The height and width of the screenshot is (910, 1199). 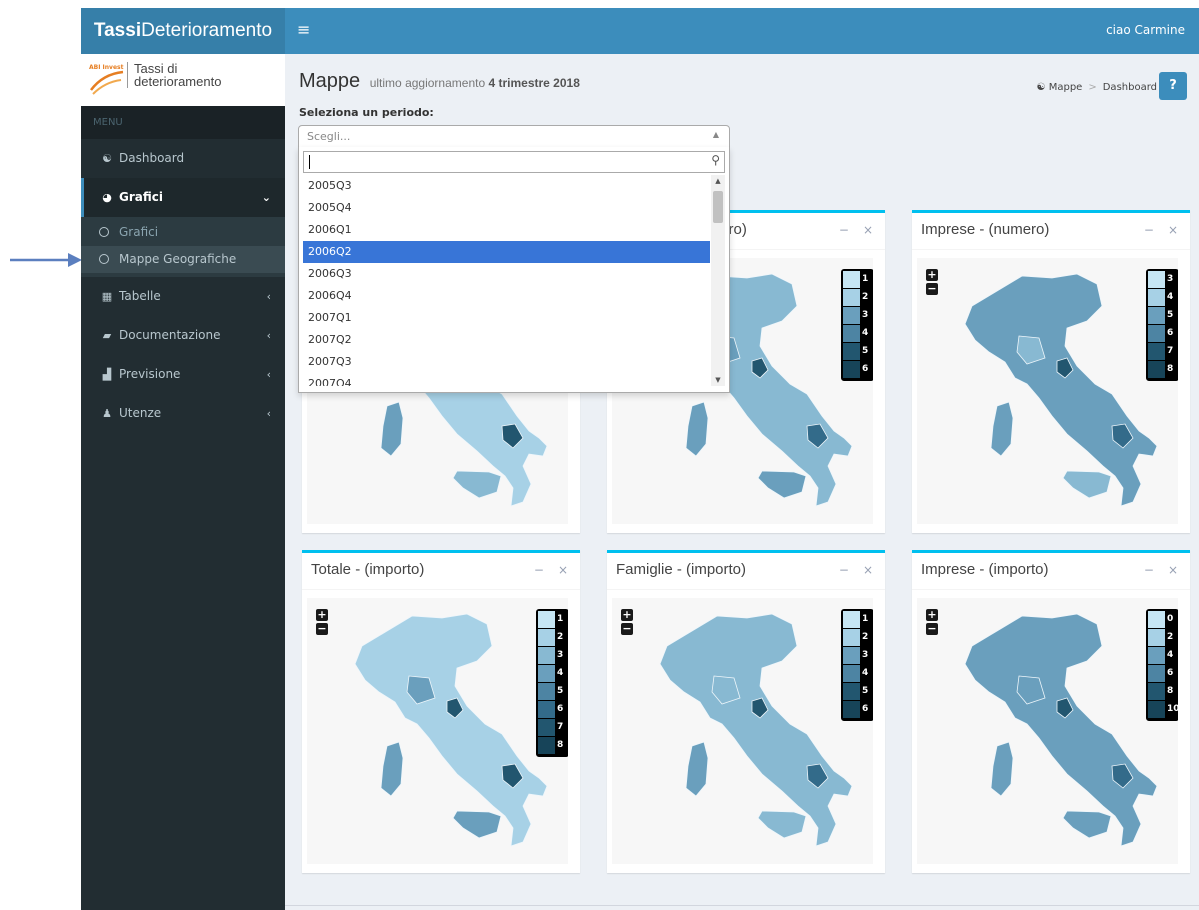 What do you see at coordinates (1173, 86) in the screenshot?
I see `help-button: ?` at bounding box center [1173, 86].